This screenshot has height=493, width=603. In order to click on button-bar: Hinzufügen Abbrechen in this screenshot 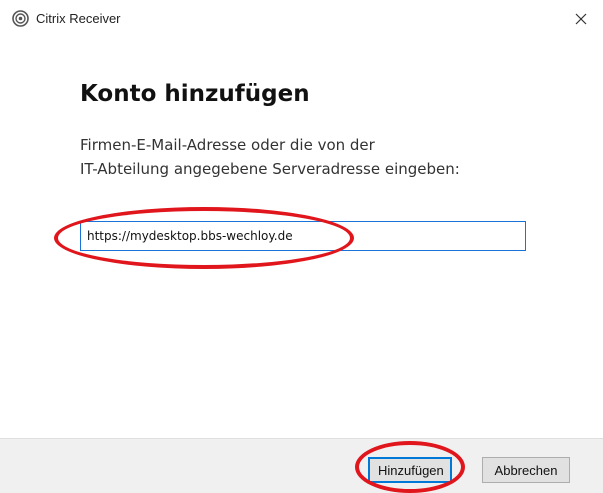, I will do `click(301, 465)`.